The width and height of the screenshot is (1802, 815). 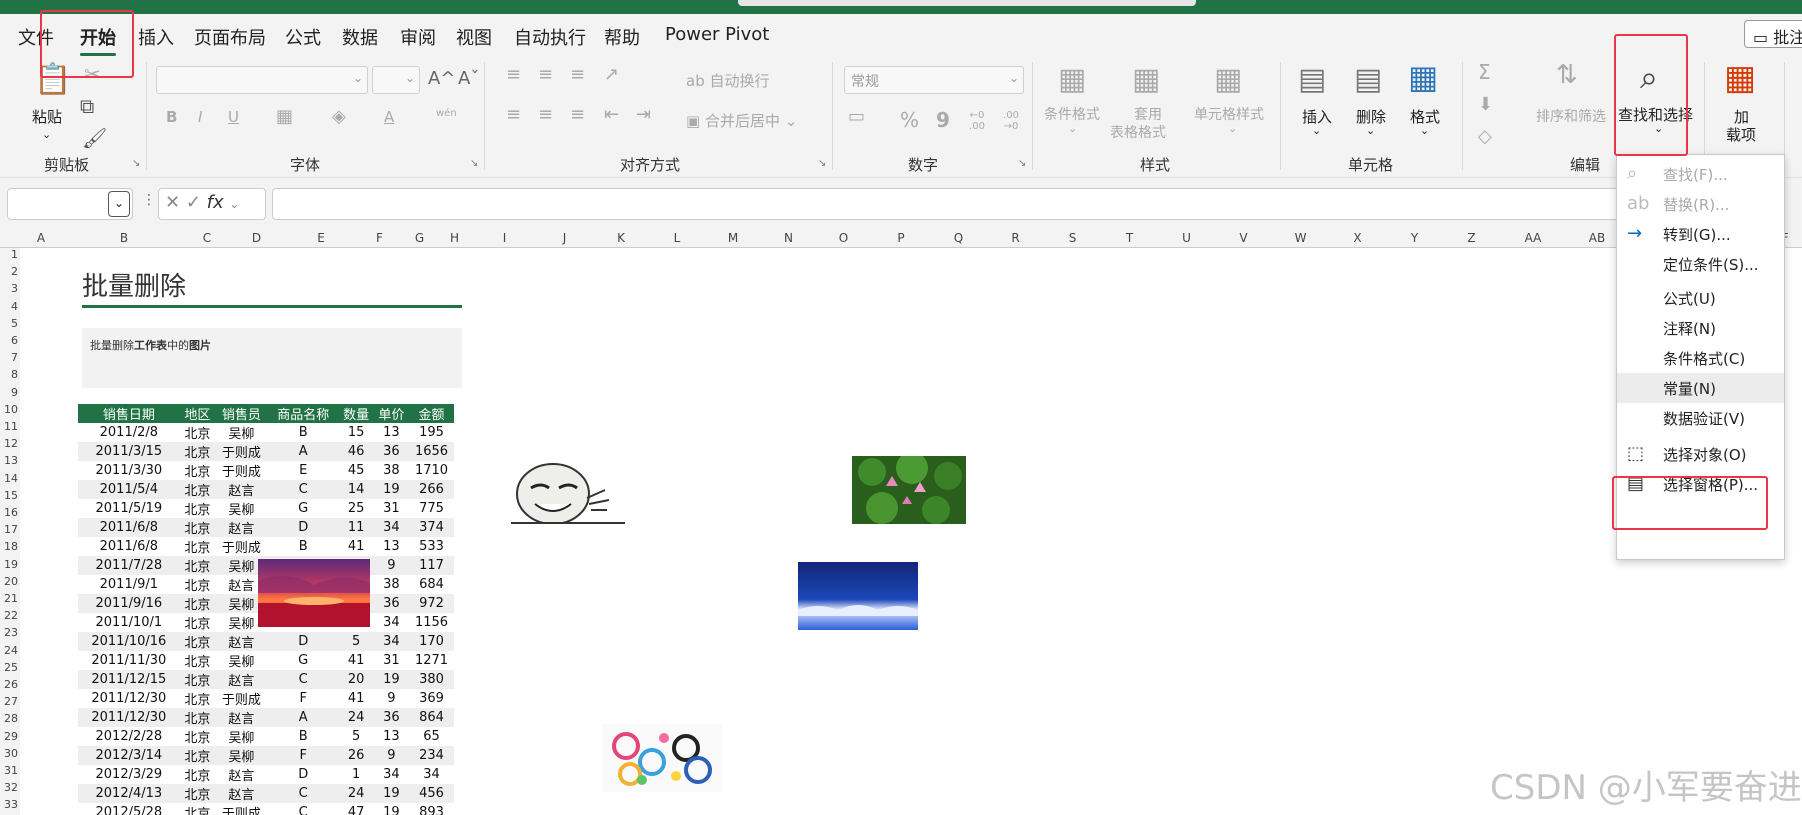 I want to click on table-cell: 2011/3/15, so click(x=129, y=451).